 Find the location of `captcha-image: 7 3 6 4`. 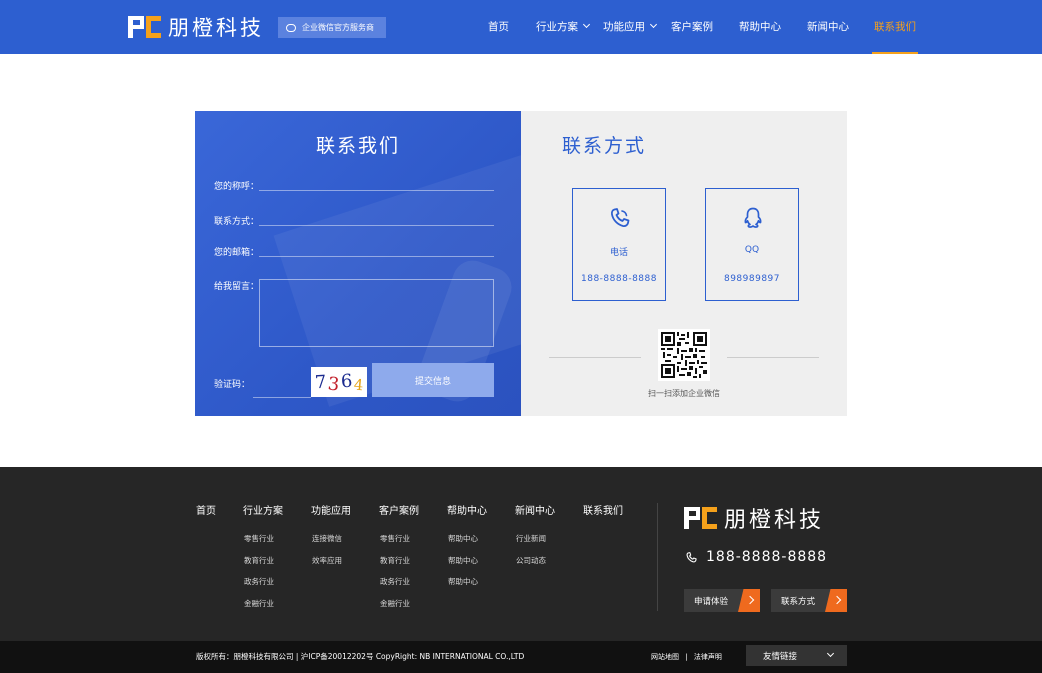

captcha-image: 7 3 6 4 is located at coordinates (339, 382).